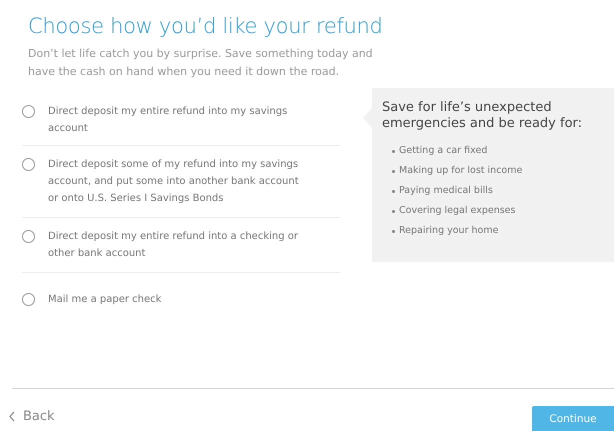  I want to click on tip-item: Paying medical bills, so click(446, 191).